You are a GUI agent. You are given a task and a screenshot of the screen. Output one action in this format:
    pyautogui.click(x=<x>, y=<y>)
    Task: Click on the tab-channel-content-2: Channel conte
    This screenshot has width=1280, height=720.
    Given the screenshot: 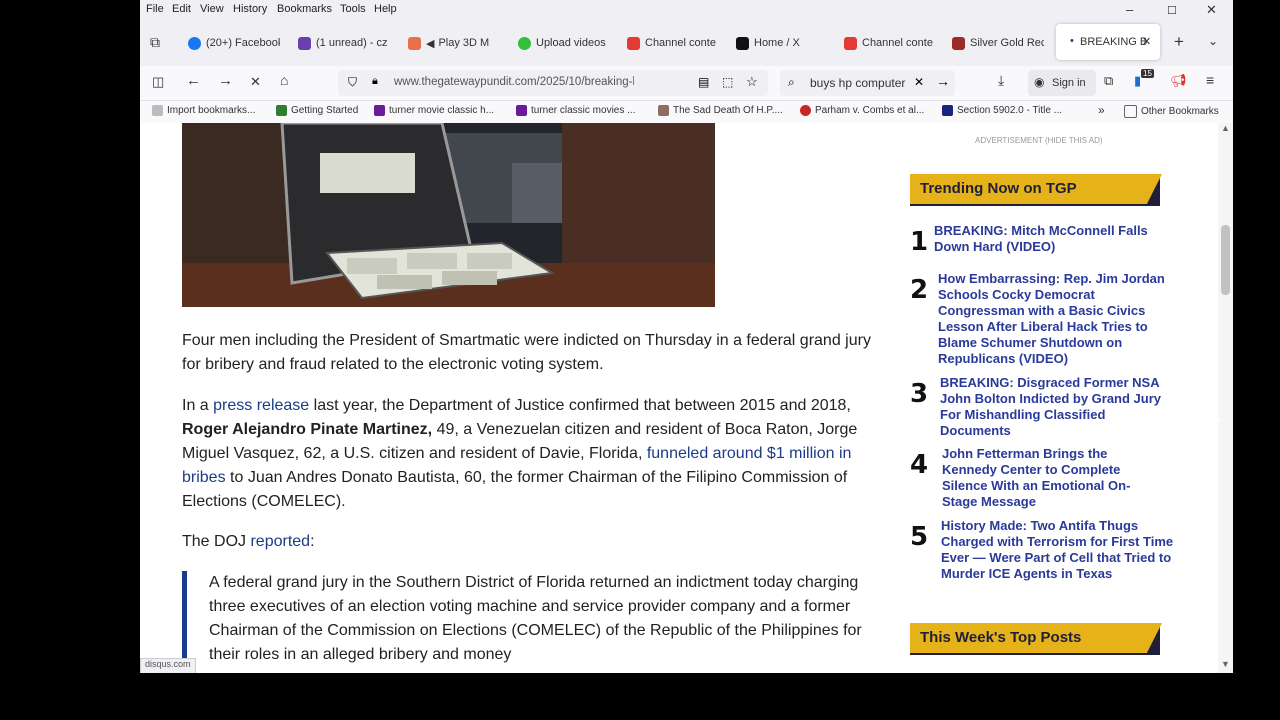 What is the action you would take?
    pyautogui.click(x=890, y=43)
    